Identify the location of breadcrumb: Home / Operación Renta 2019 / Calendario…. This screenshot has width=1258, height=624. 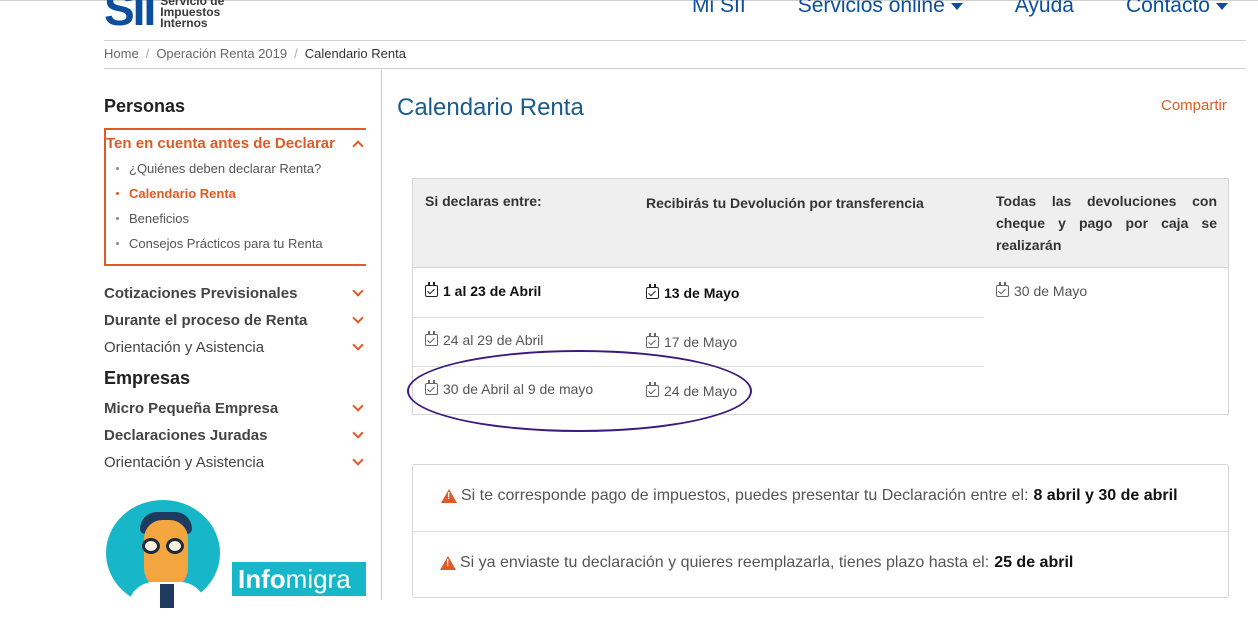
(255, 53).